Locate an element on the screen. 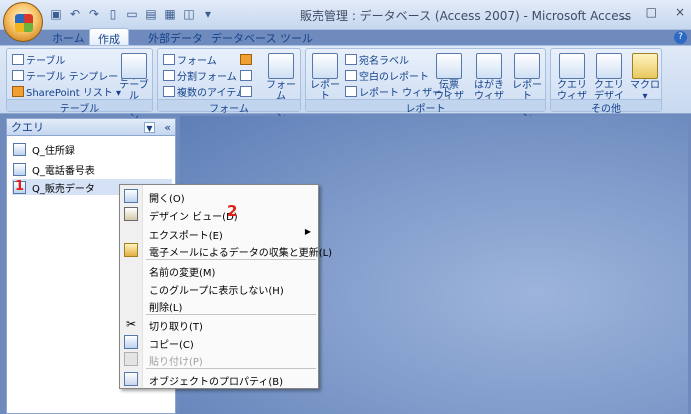 The height and width of the screenshot is (414, 691). group-label-other: その他 is located at coordinates (606, 107).